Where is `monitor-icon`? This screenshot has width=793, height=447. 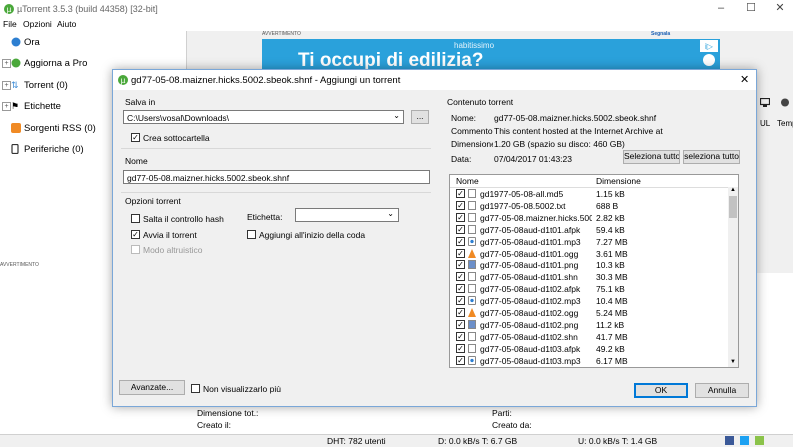
monitor-icon is located at coordinates (765, 102).